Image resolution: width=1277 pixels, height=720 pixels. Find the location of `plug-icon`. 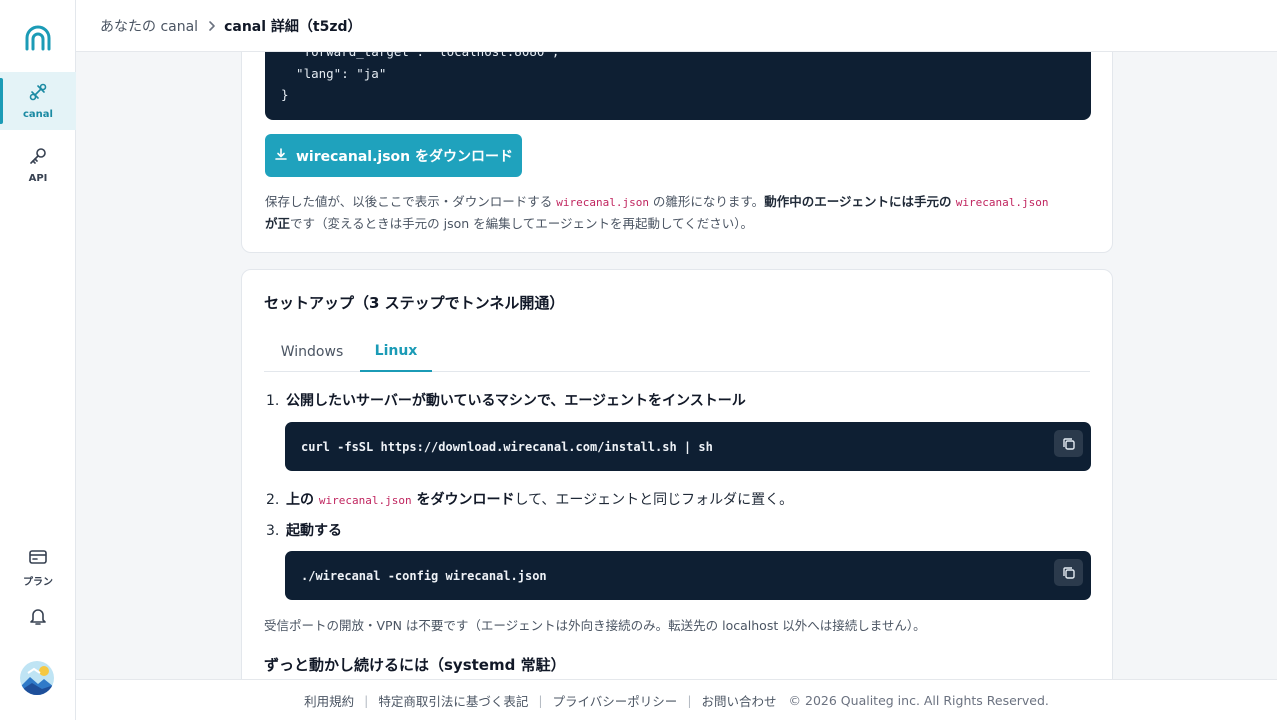

plug-icon is located at coordinates (38, 94).